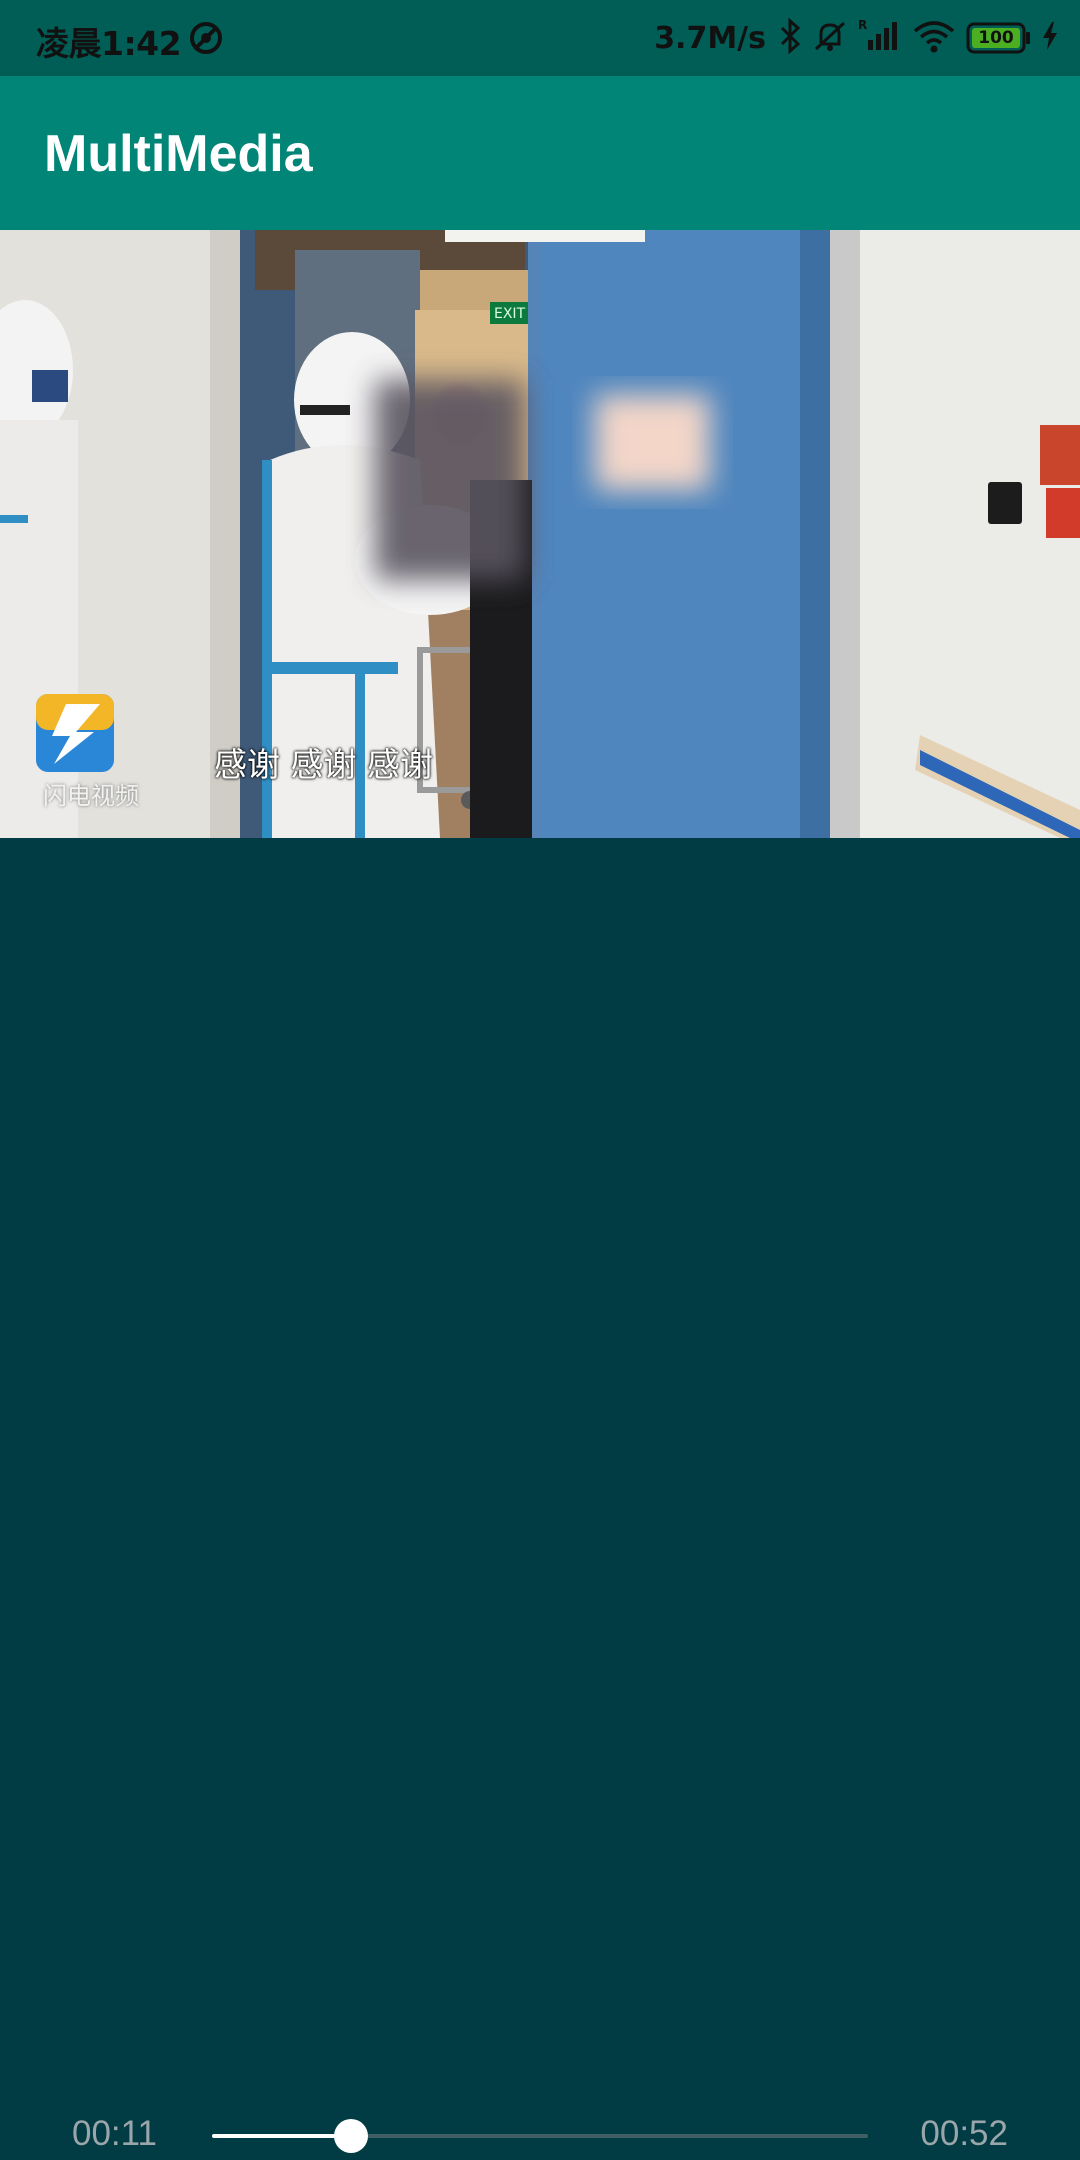 The image size is (1080, 2160). Describe the element at coordinates (114, 2133) in the screenshot. I see `current-time: 00:11` at that location.